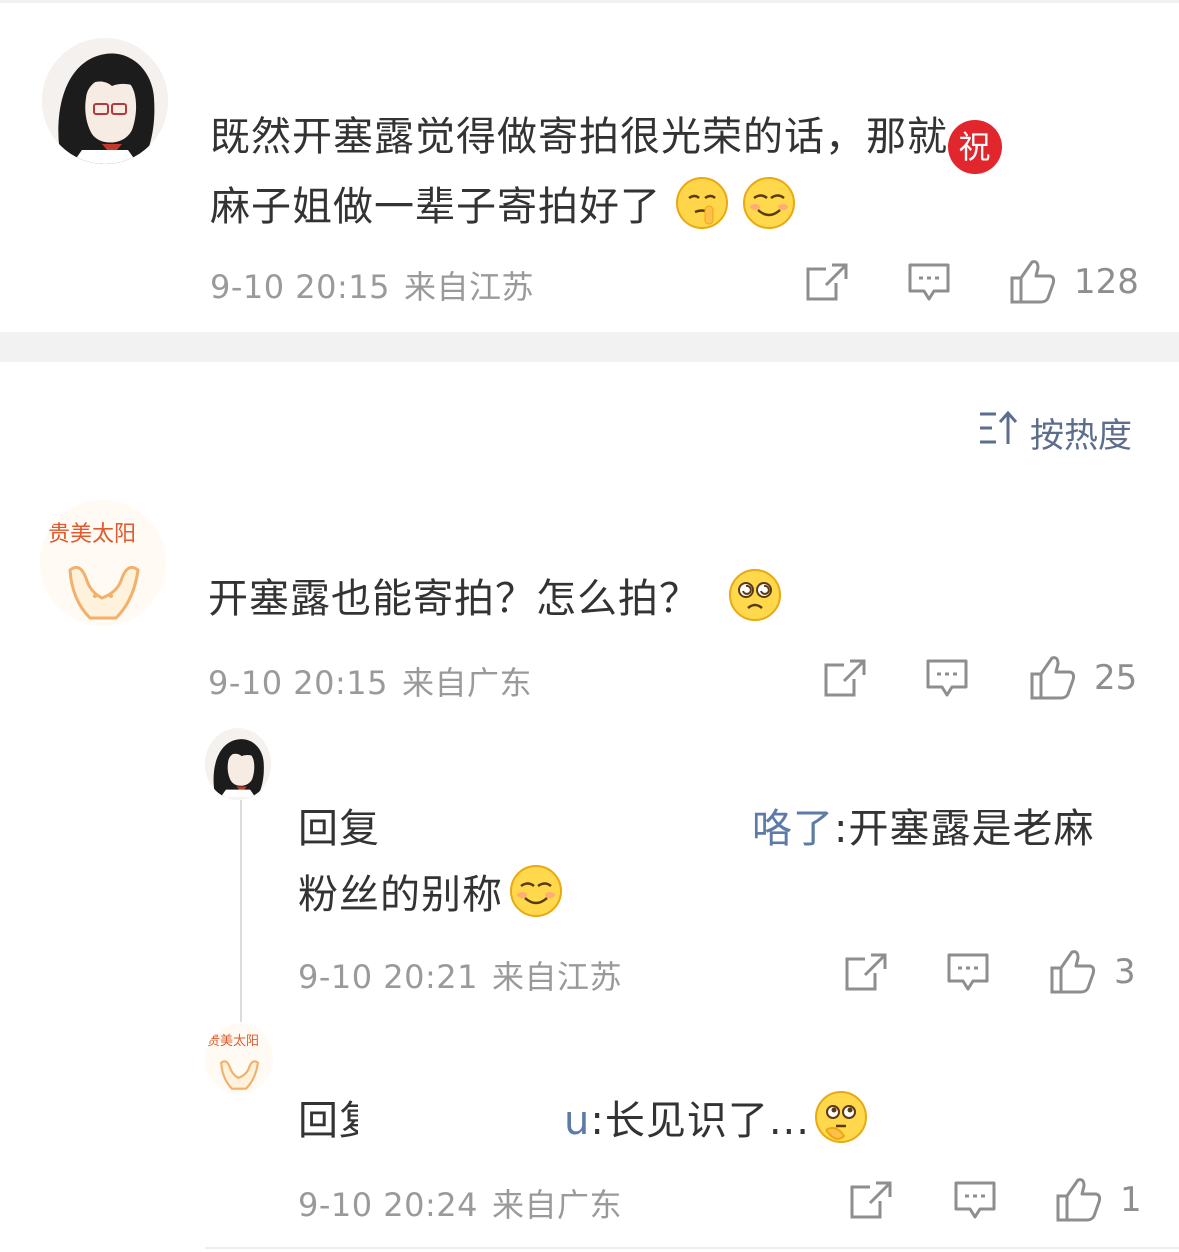  Describe the element at coordinates (702, 203) in the screenshot. I see `shush-emoji-icon` at that location.